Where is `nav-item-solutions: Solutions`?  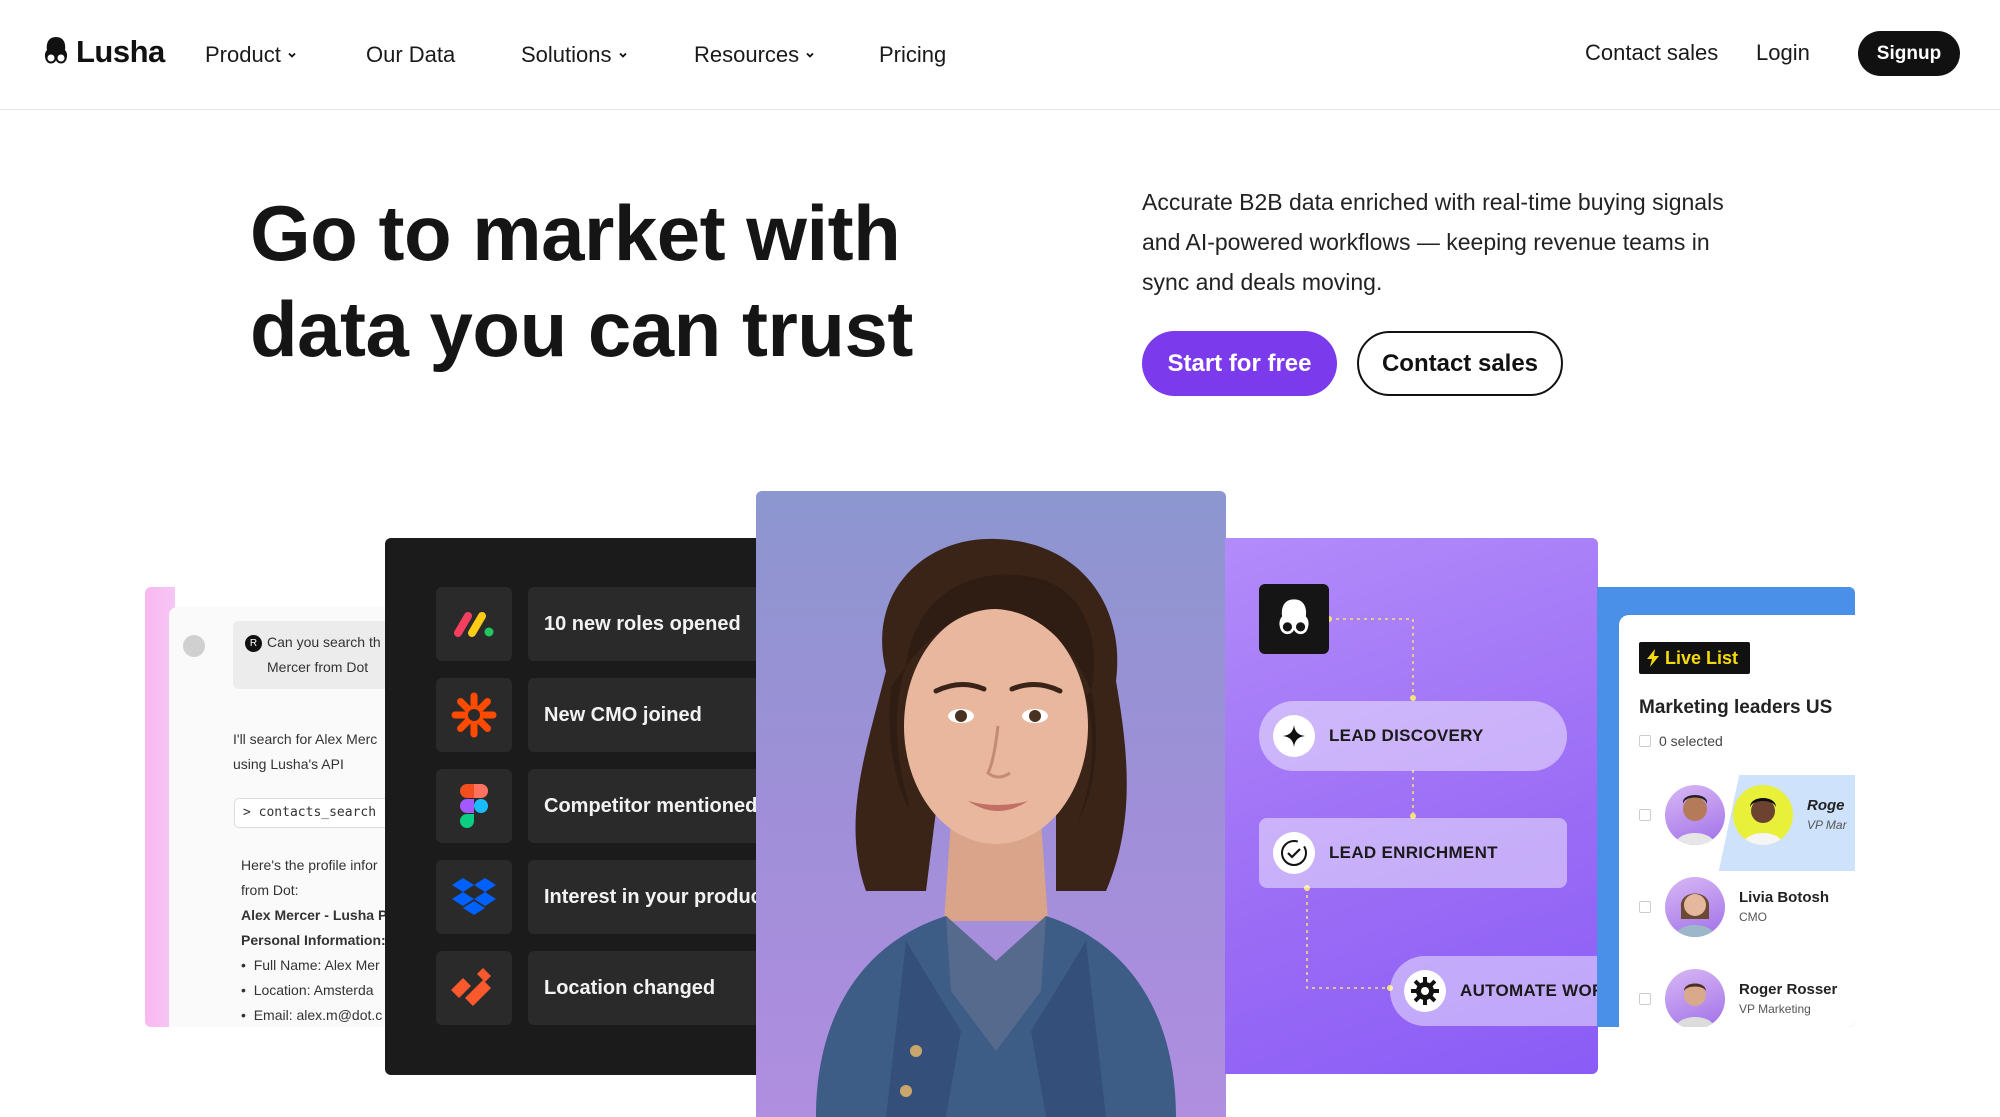
nav-item-solutions: Solutions is located at coordinates (574, 55).